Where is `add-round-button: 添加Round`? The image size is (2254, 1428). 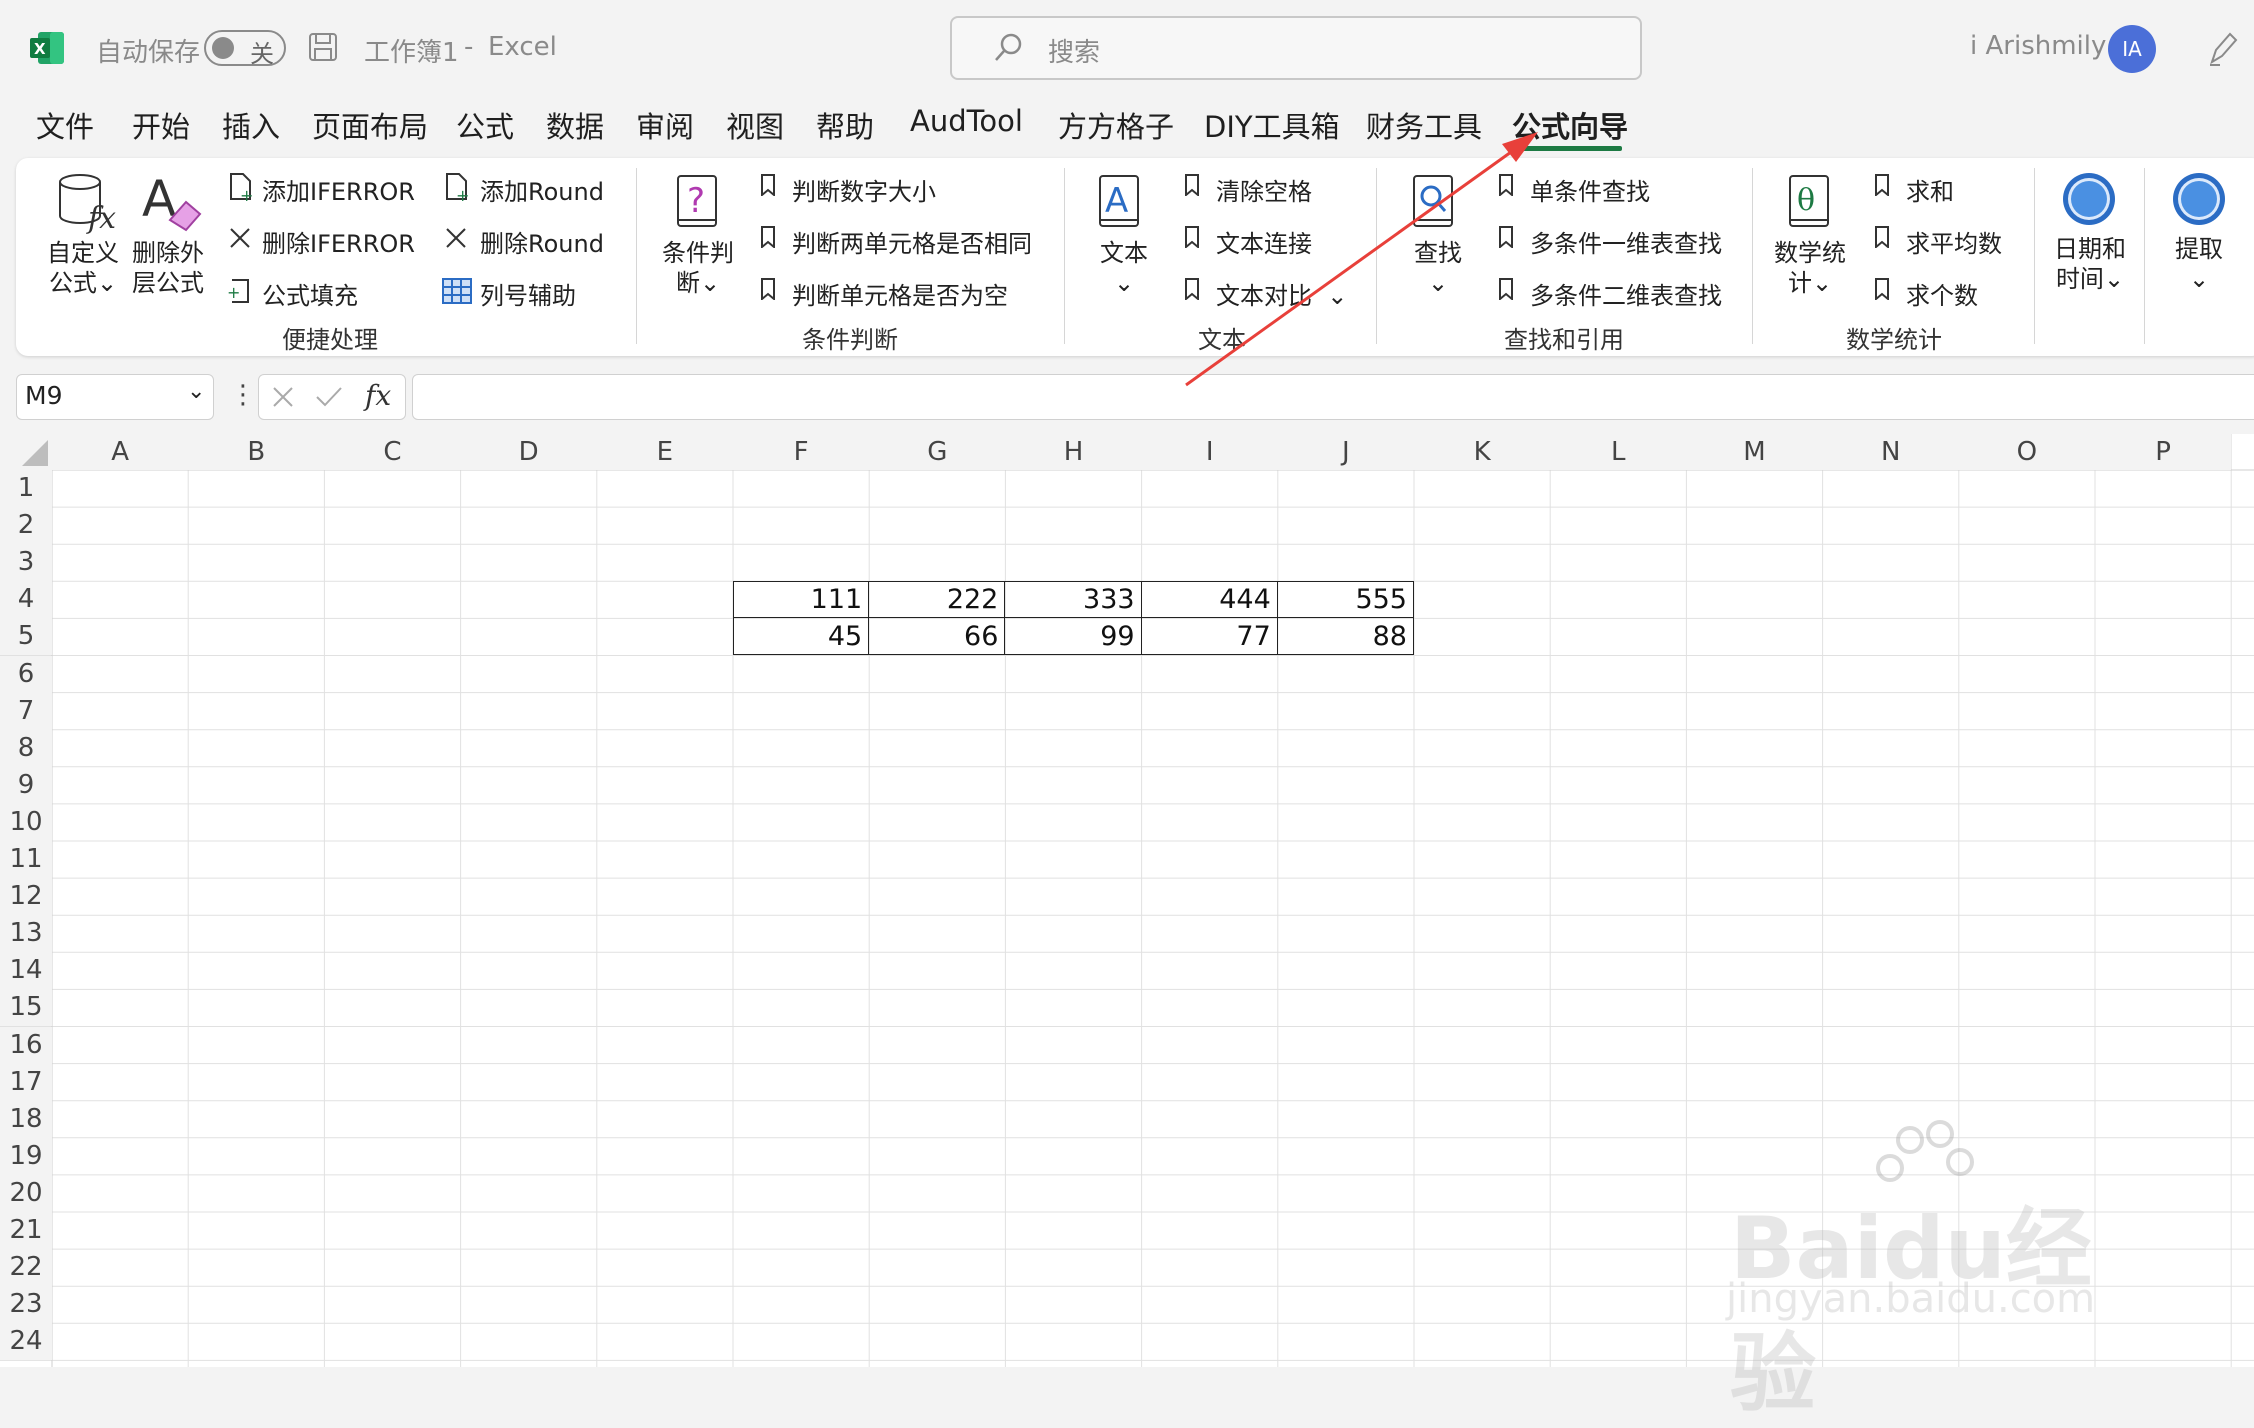
add-round-button: 添加Round is located at coordinates (542, 189).